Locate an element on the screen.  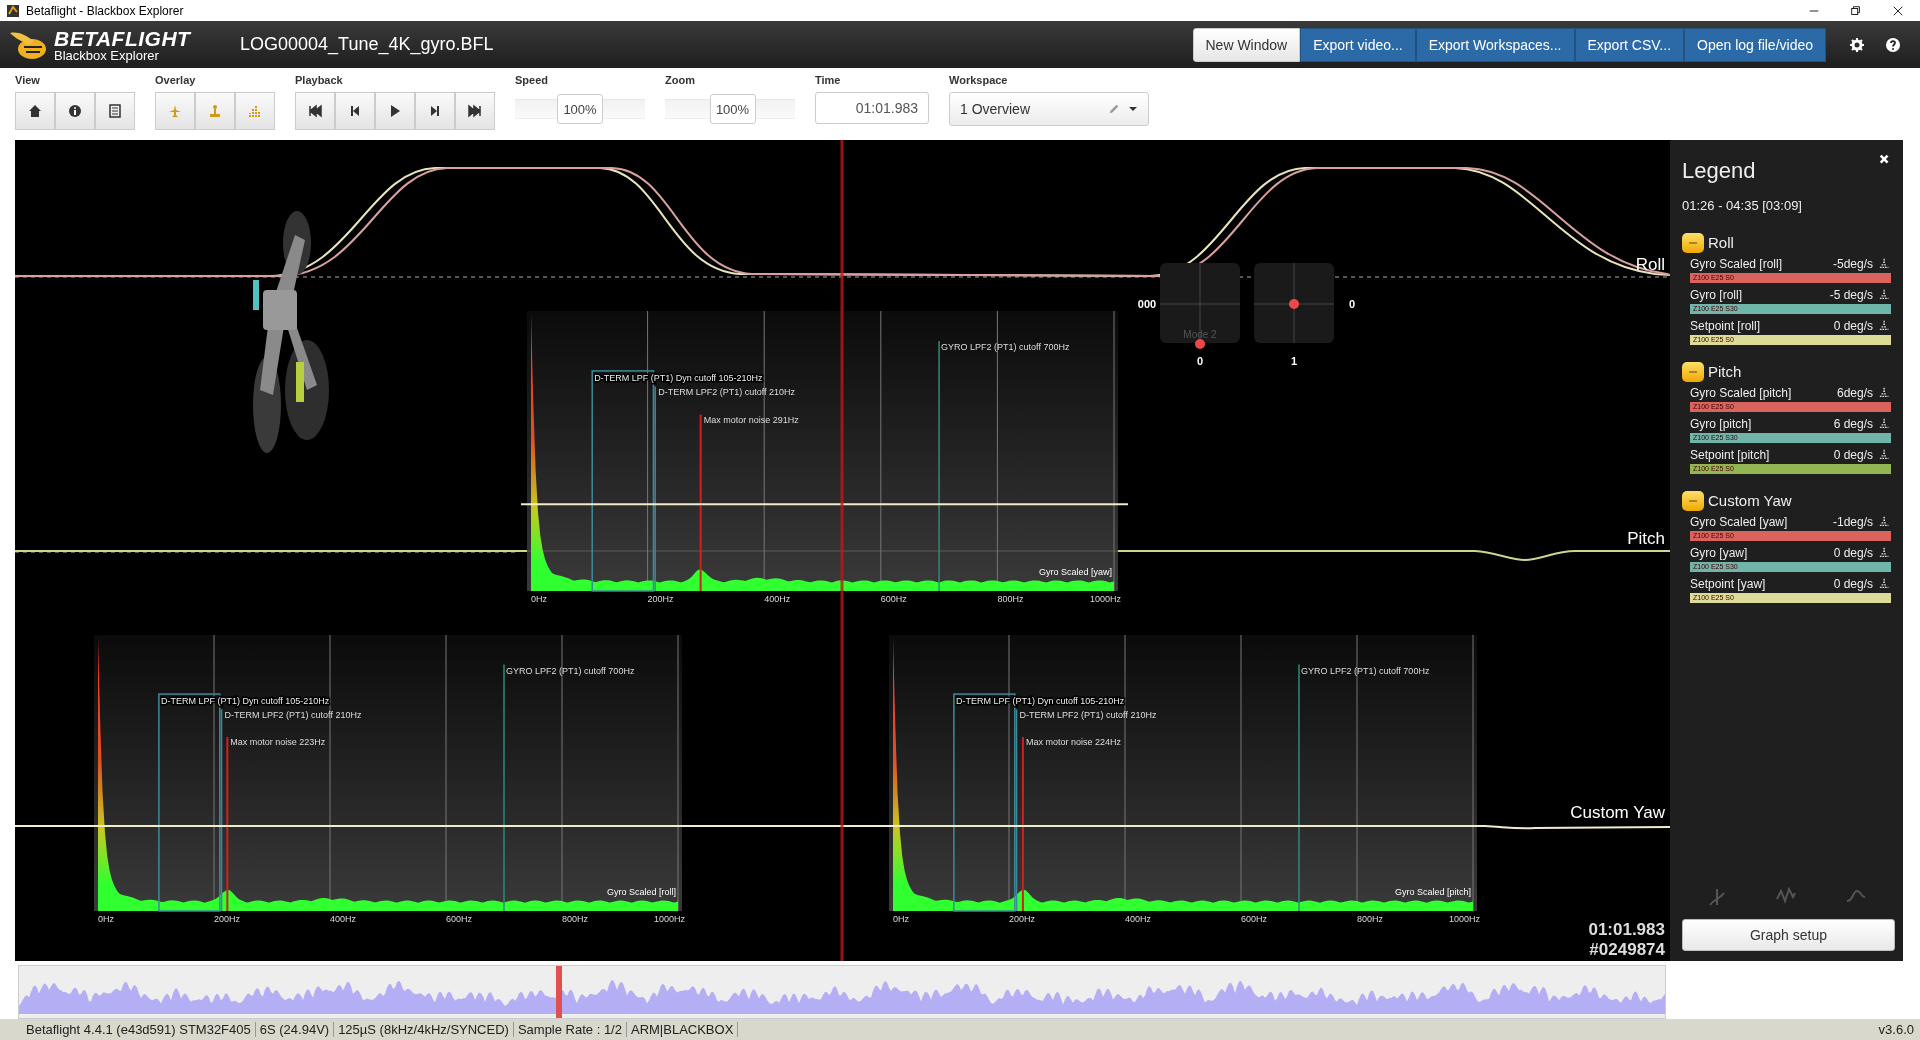
home-button is located at coordinates (35, 111).